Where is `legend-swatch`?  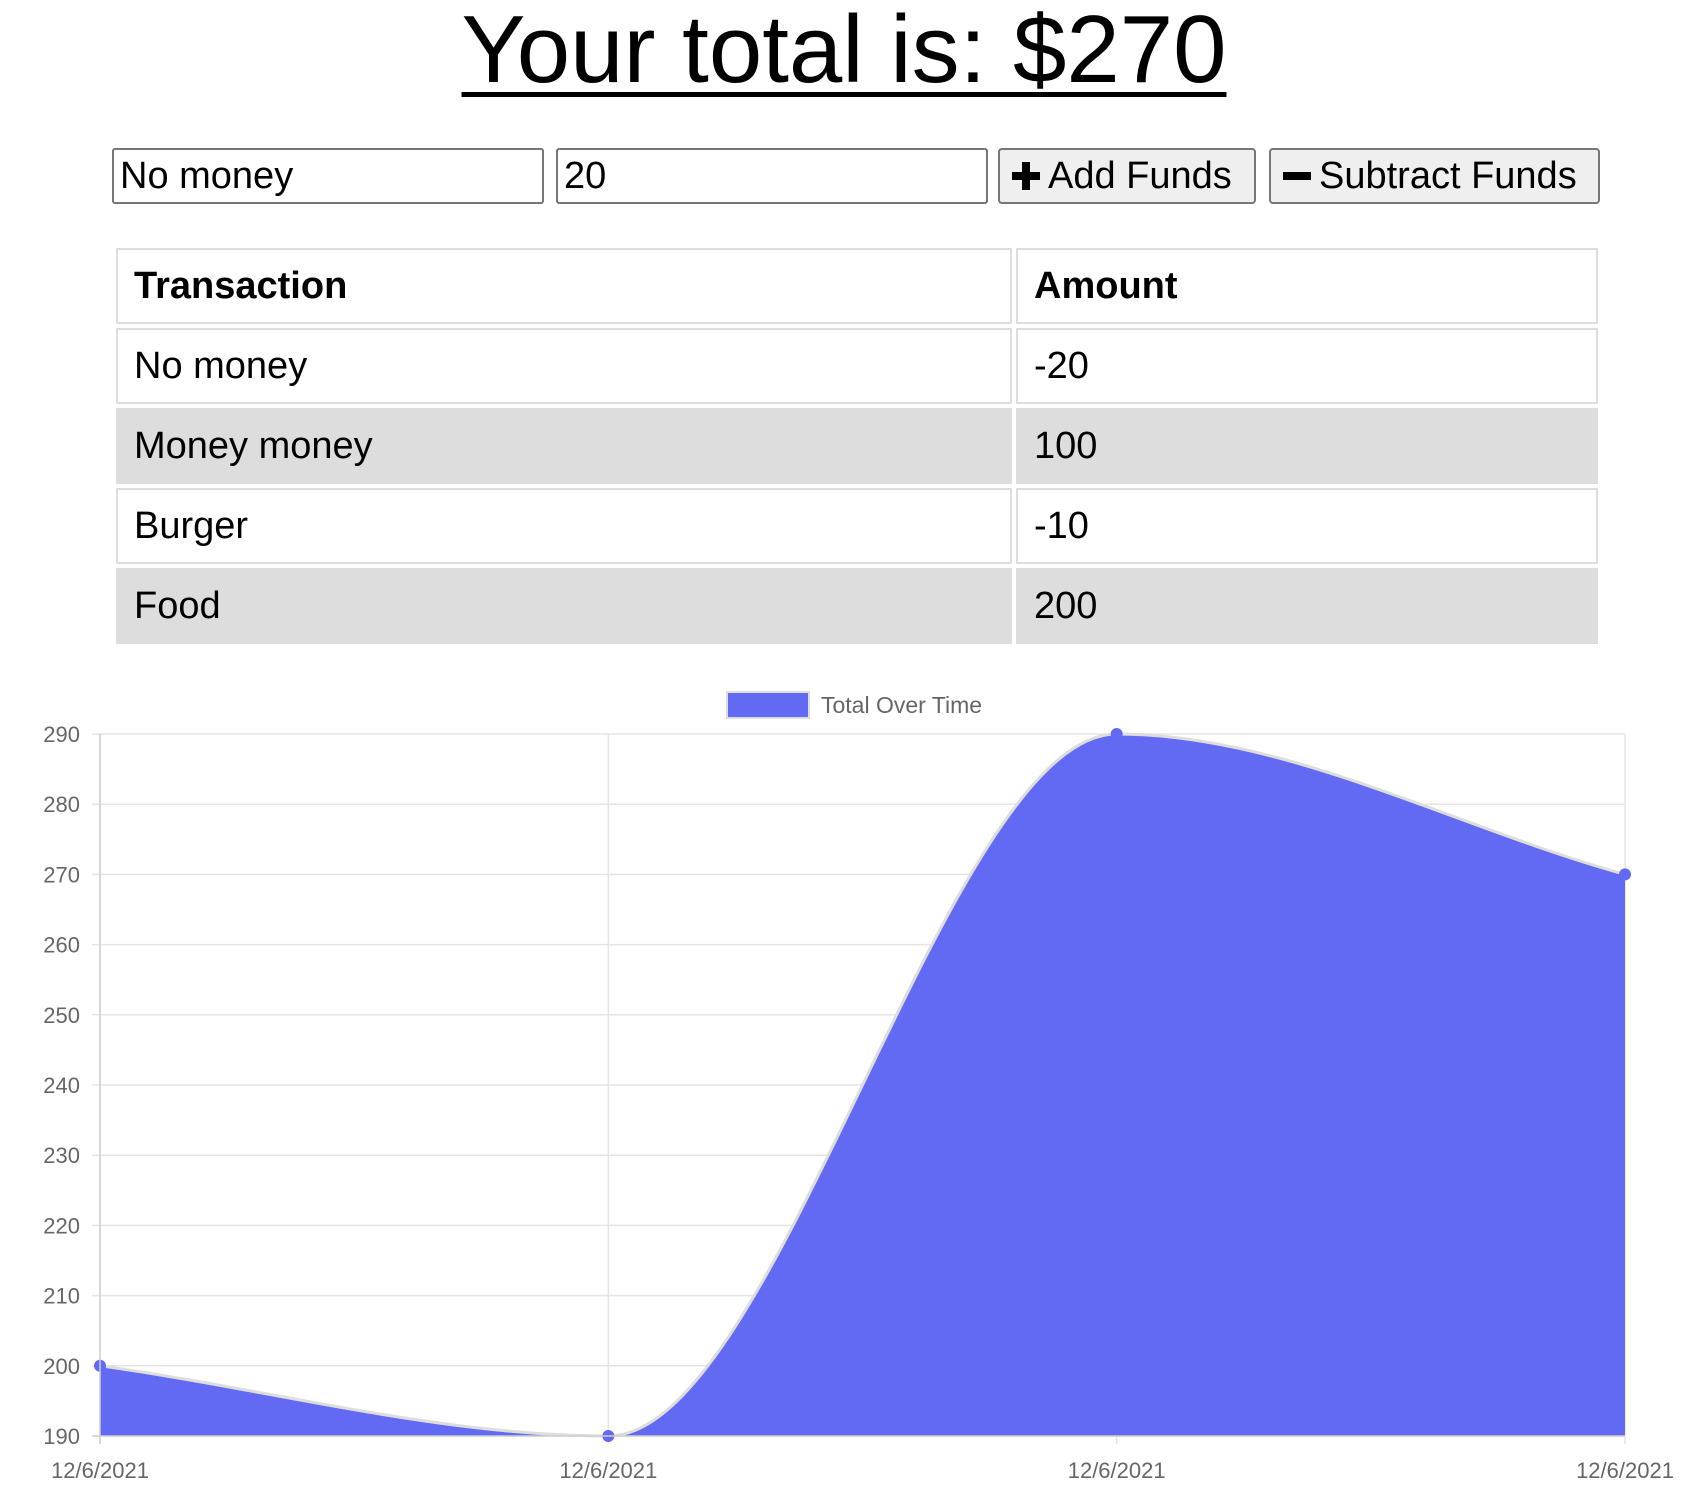 legend-swatch is located at coordinates (768, 705).